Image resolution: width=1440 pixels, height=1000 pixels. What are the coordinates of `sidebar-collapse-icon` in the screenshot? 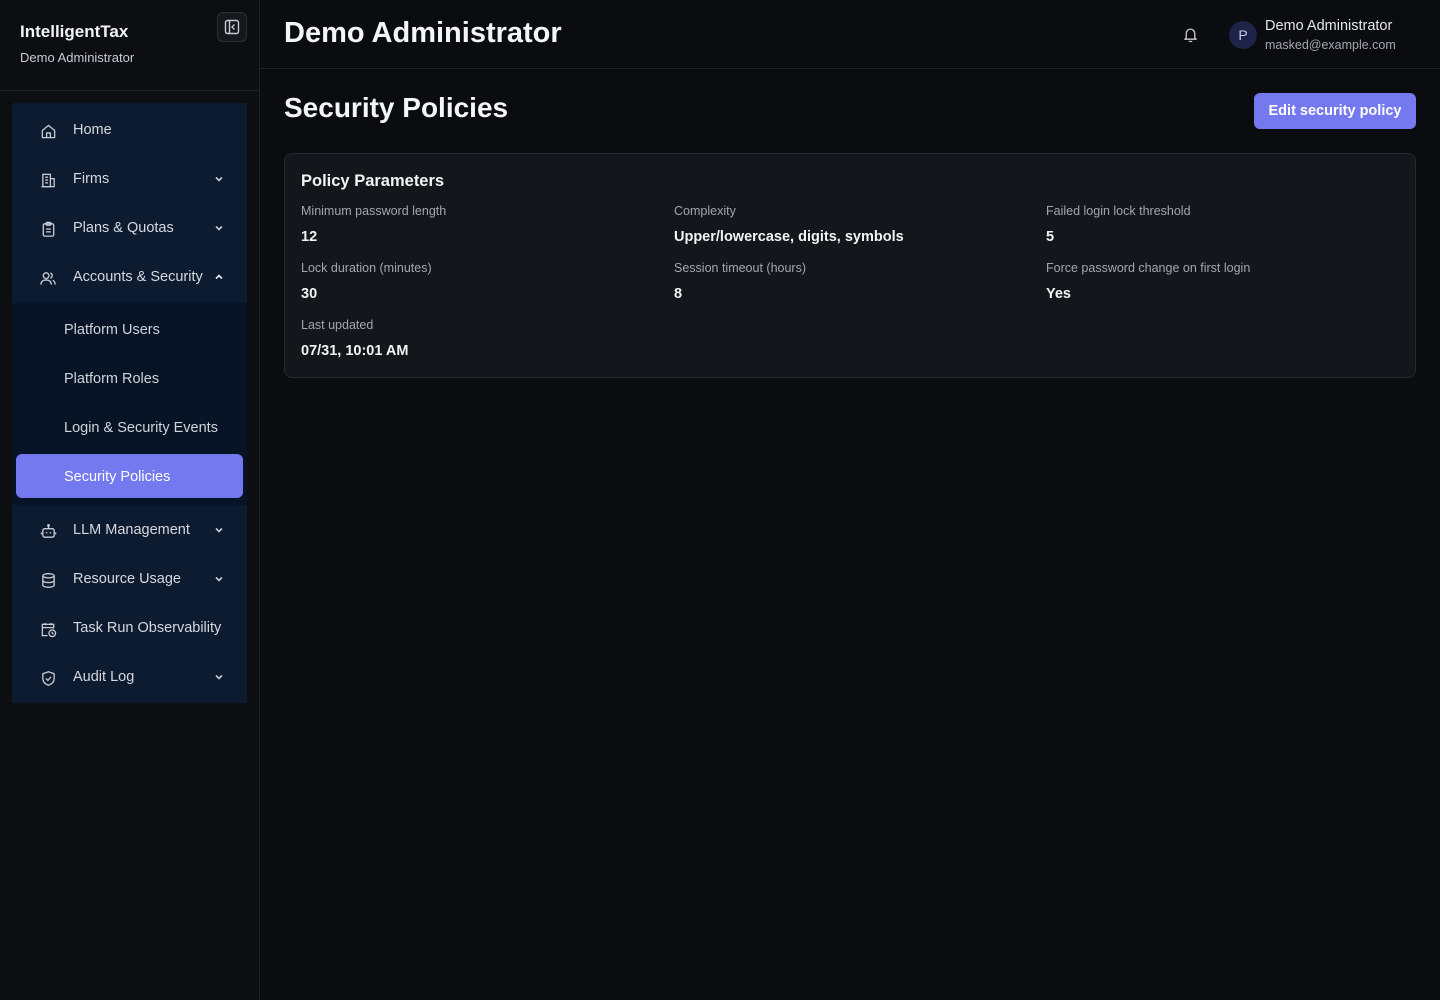 It's located at (232, 27).